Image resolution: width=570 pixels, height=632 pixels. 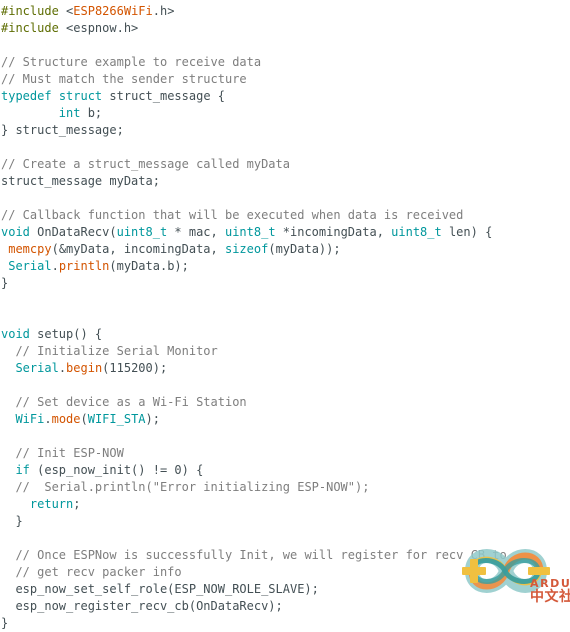 I want to click on code-line: // Structure example to receive data, so click(x=285, y=62).